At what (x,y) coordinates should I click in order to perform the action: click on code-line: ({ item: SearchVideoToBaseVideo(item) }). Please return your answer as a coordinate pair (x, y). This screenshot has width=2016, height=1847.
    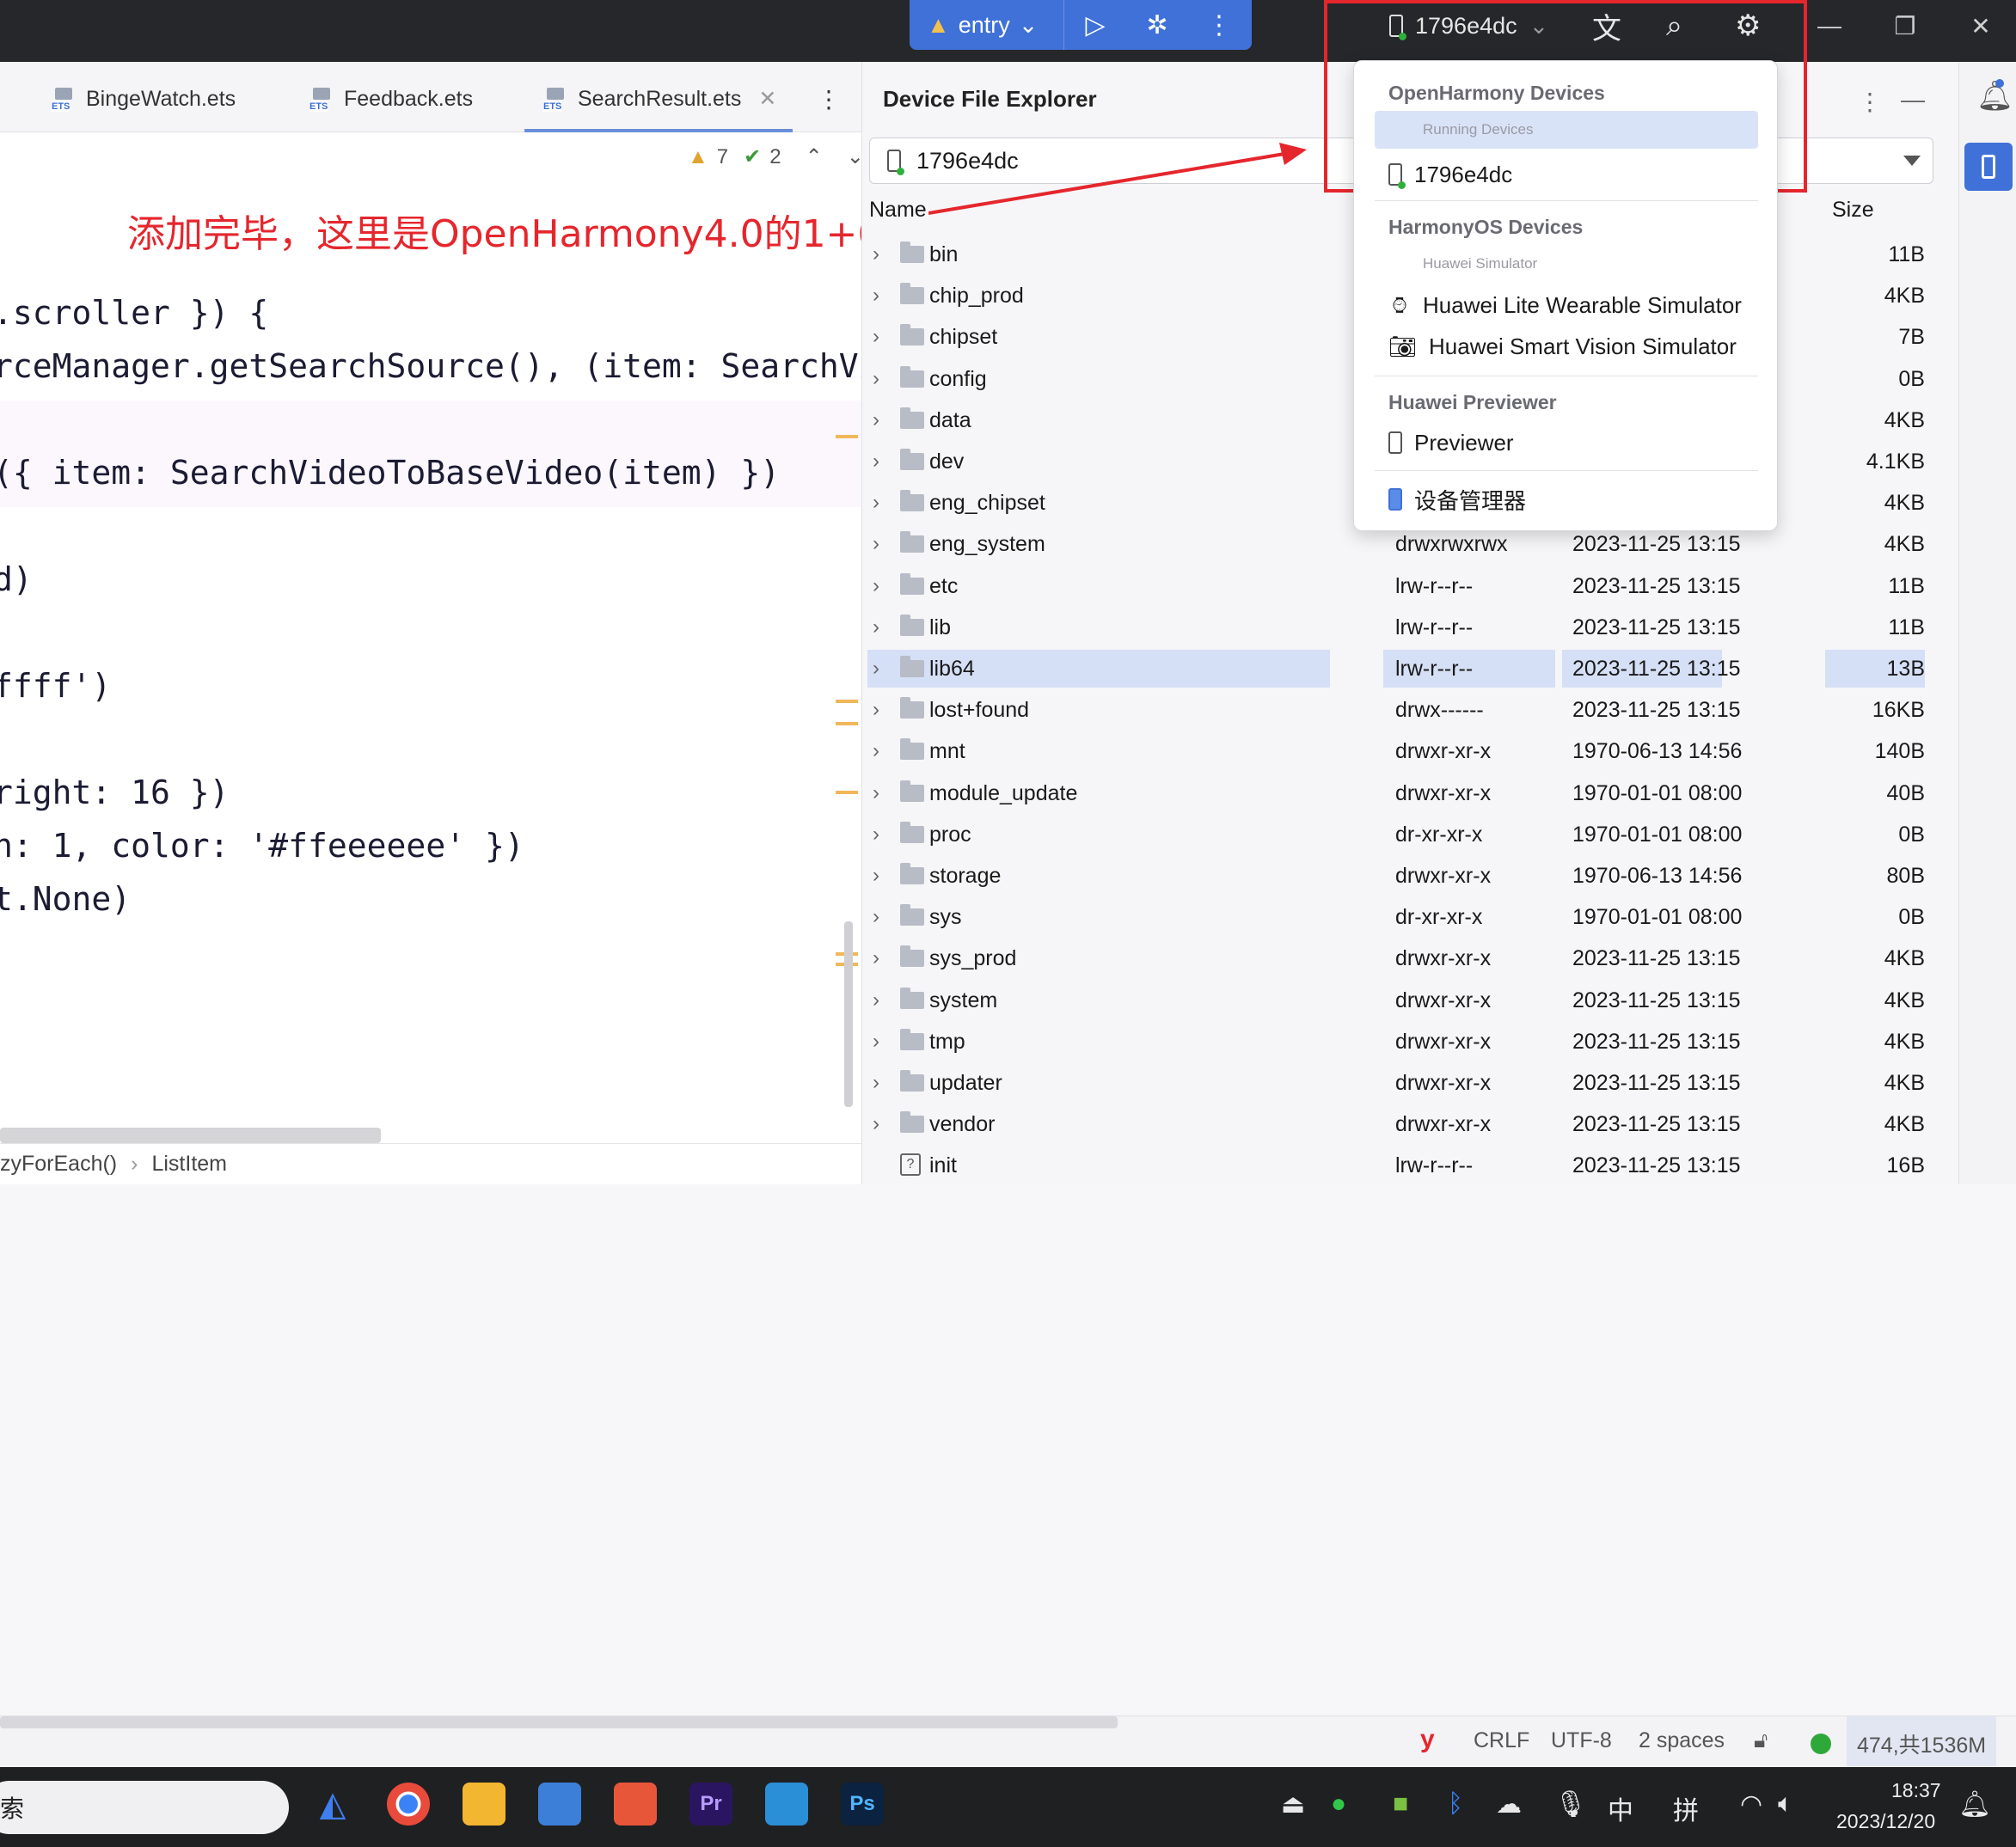
    Looking at the image, I should click on (390, 473).